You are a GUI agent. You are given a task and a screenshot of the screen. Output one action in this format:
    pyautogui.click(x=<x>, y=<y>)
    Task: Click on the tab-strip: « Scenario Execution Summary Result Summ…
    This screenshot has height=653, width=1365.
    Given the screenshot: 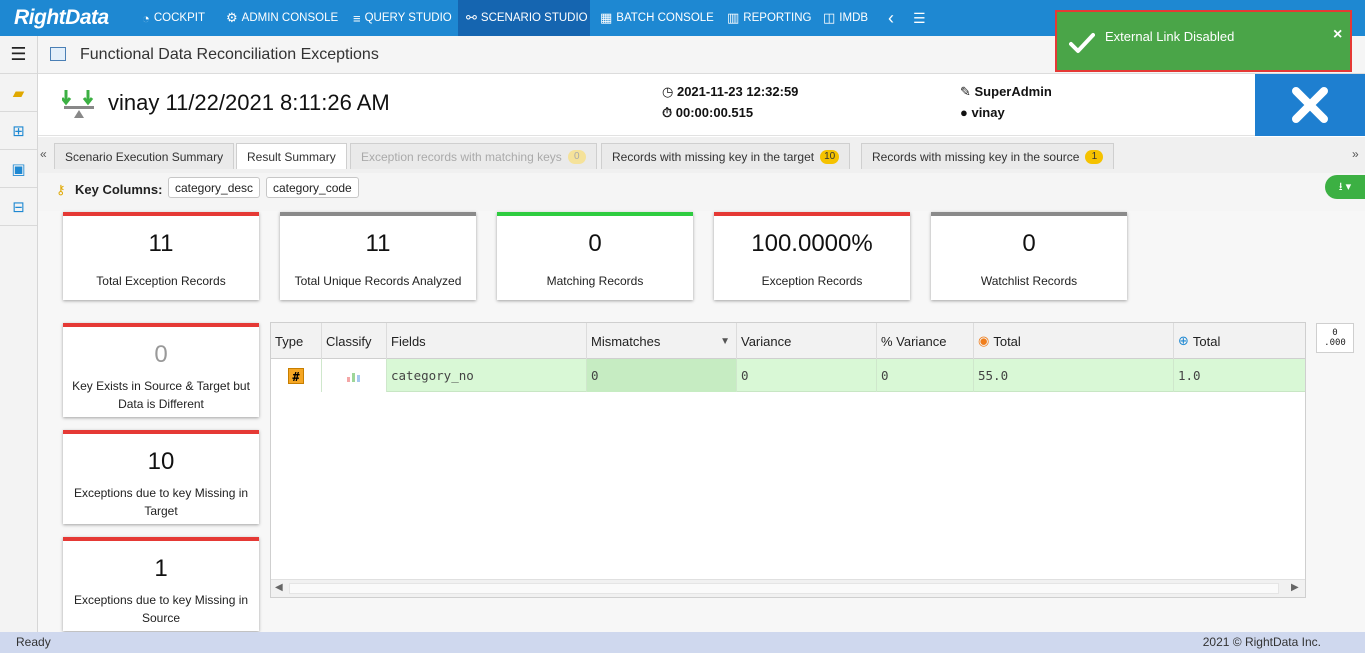 What is the action you would take?
    pyautogui.click(x=701, y=155)
    